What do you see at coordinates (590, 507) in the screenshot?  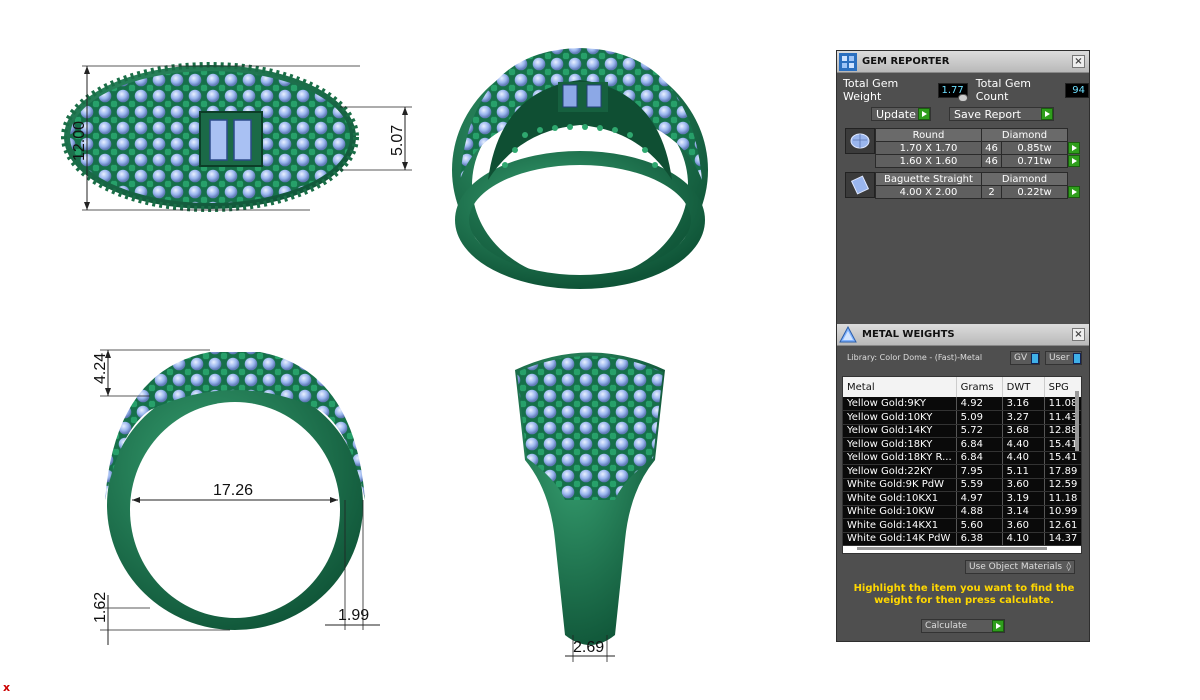 I see `ring-profile-view: 2.69` at bounding box center [590, 507].